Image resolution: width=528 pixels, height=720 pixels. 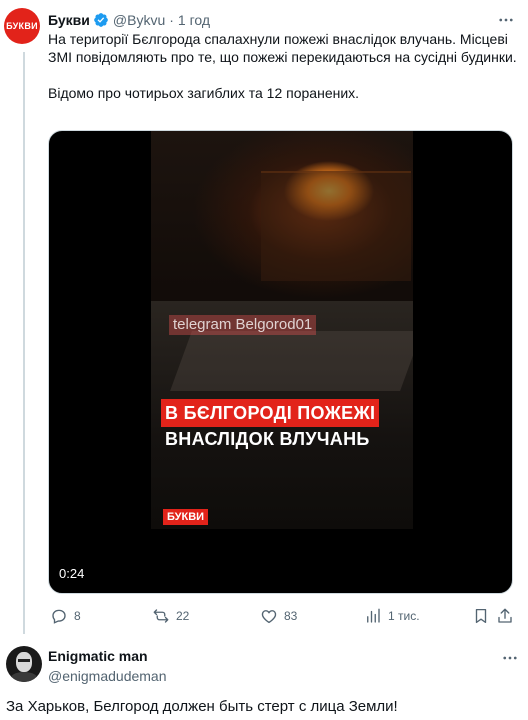 What do you see at coordinates (161, 616) in the screenshot?
I see `retweet-icon` at bounding box center [161, 616].